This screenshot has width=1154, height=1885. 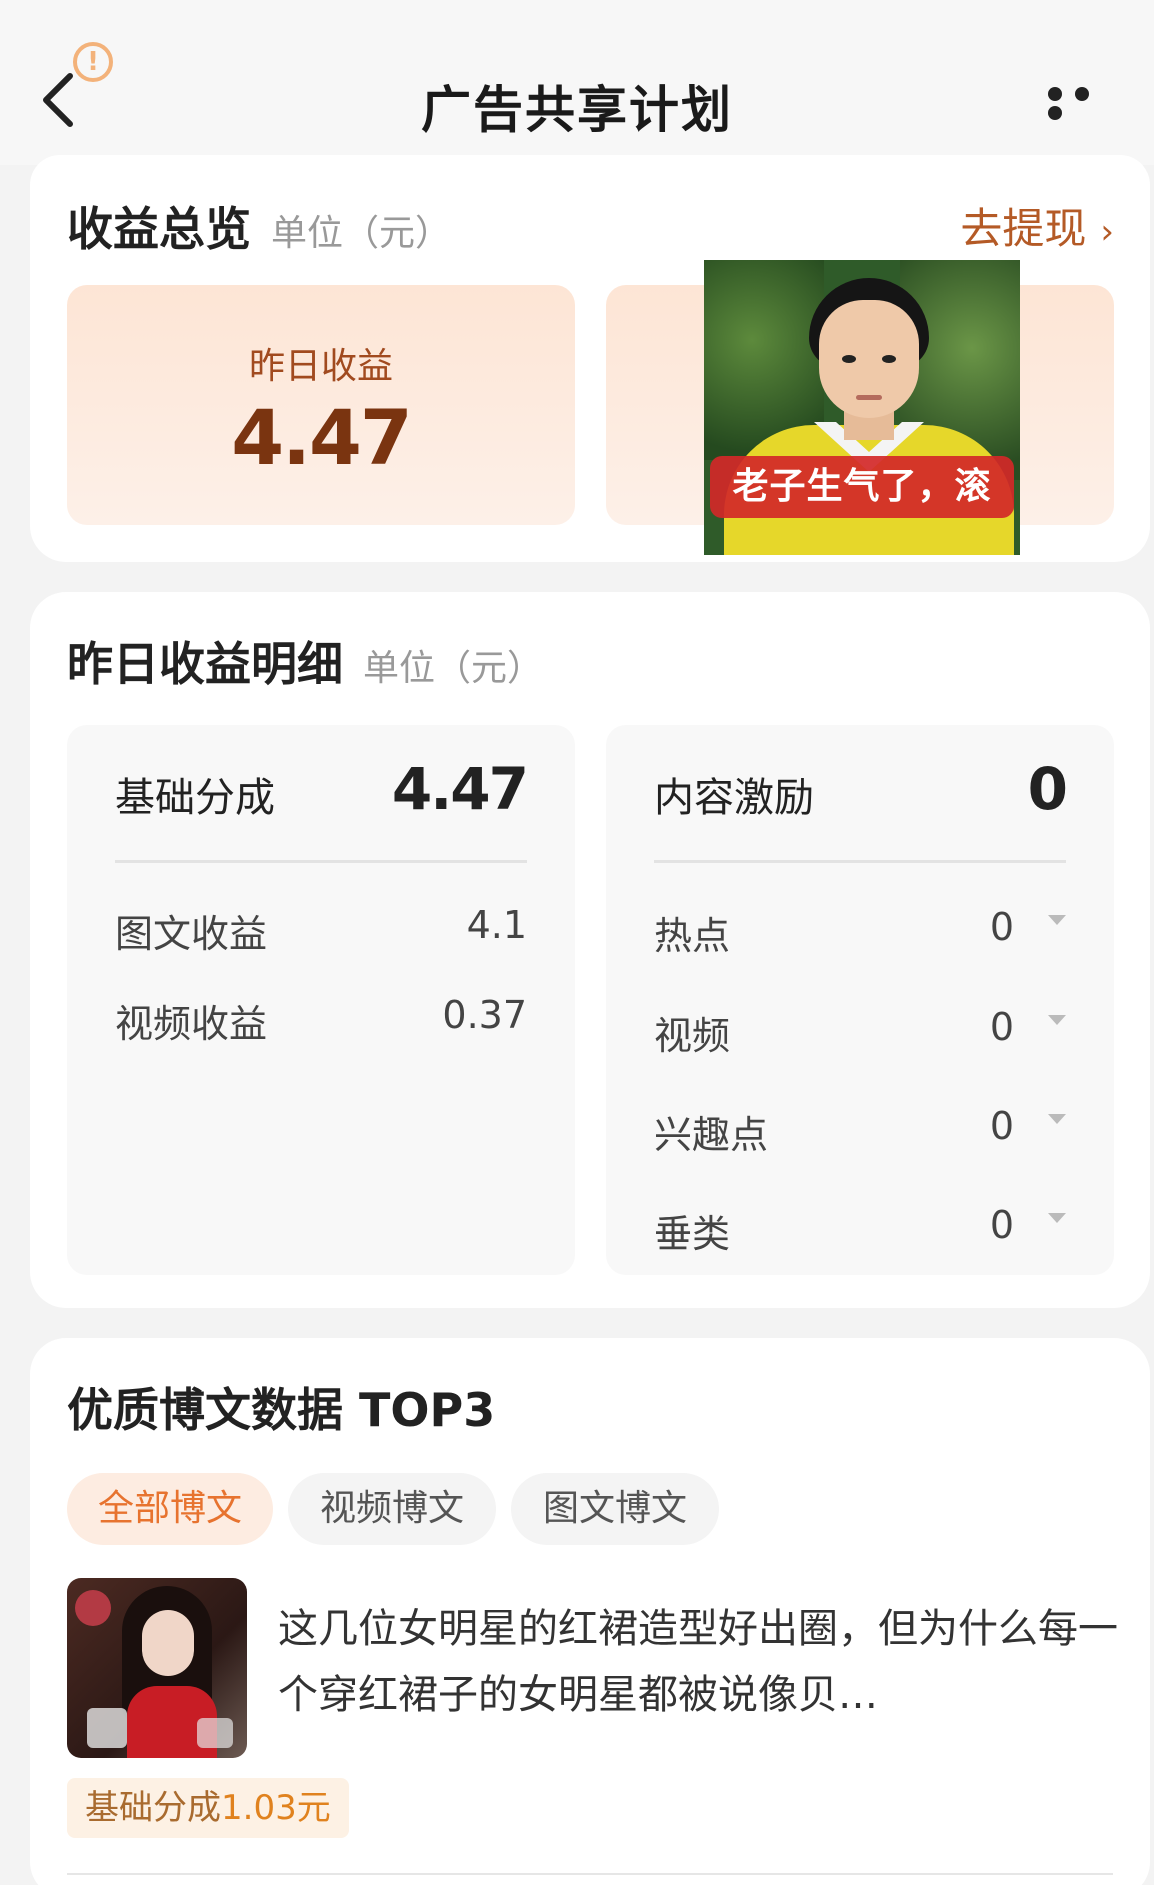 What do you see at coordinates (460, 789) in the screenshot?
I see `base-share-value: 4.47` at bounding box center [460, 789].